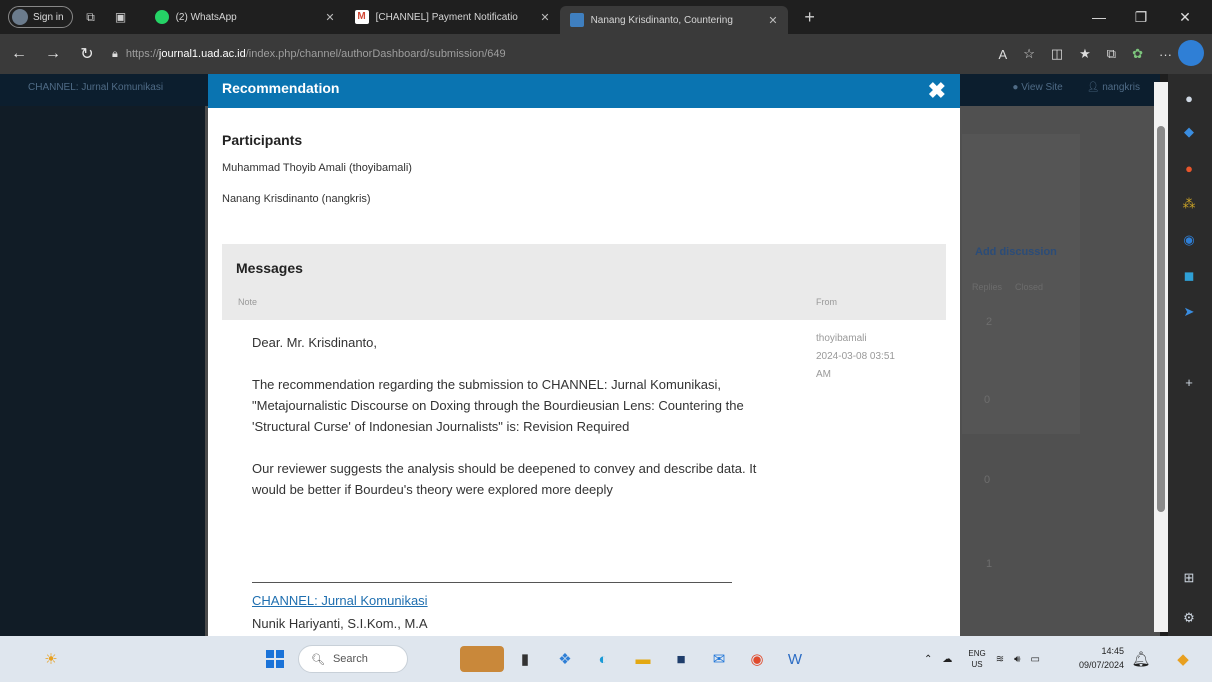  What do you see at coordinates (1189, 578) in the screenshot?
I see `sidebar-layout-icon: ⊞` at bounding box center [1189, 578].